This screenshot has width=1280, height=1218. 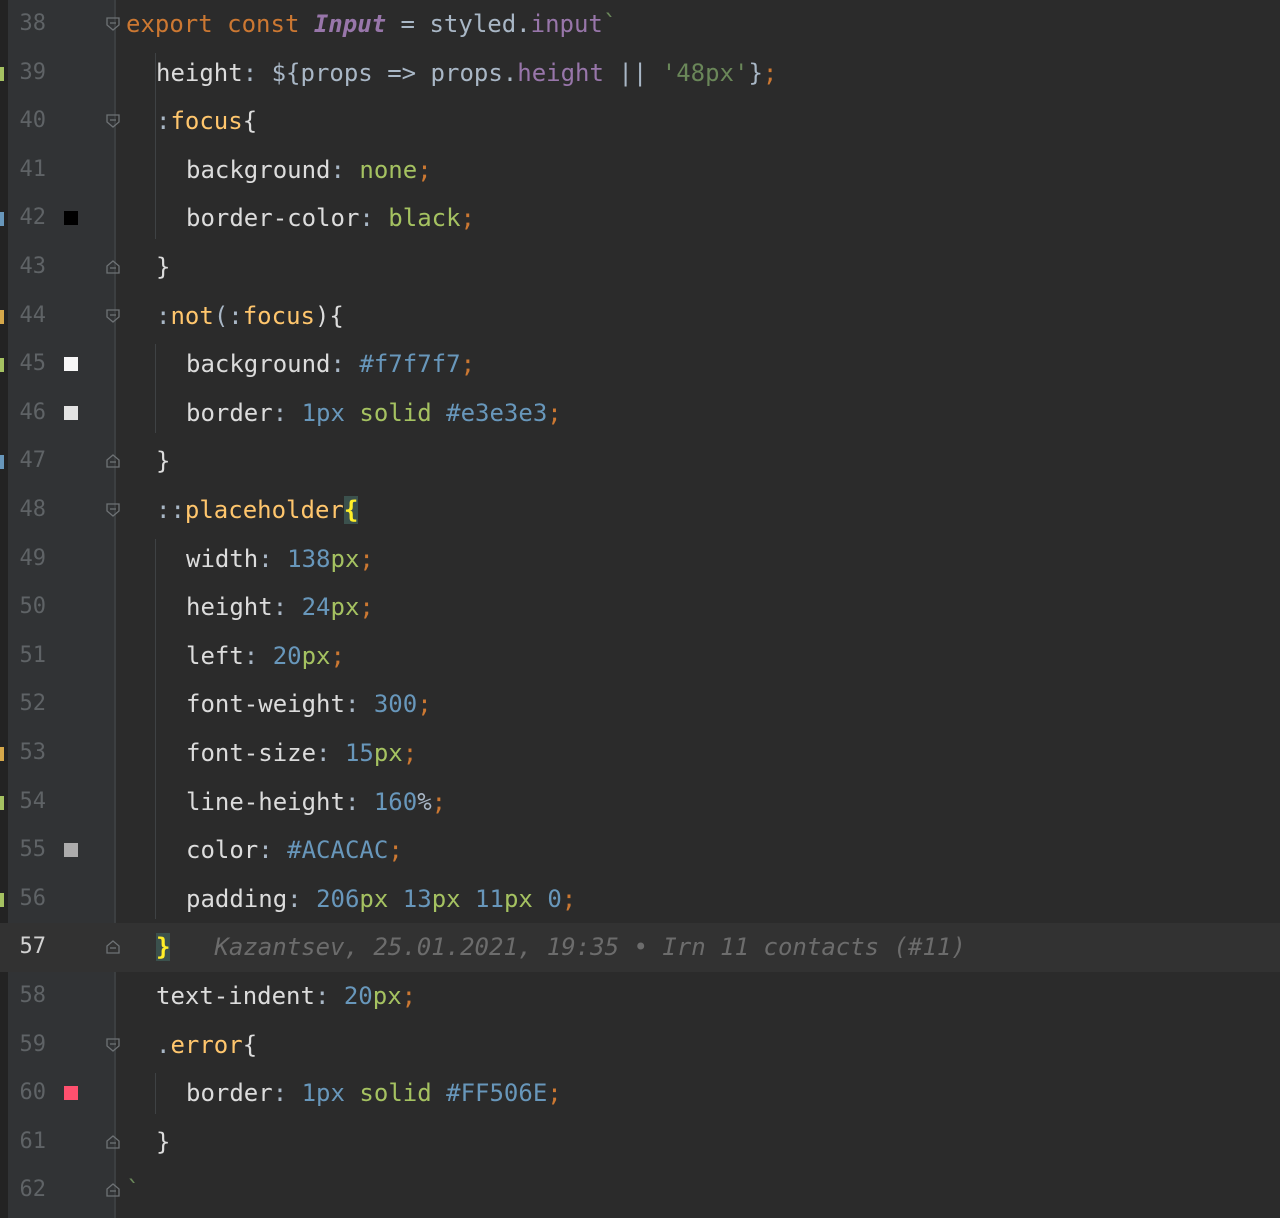 What do you see at coordinates (316, 802) in the screenshot?
I see `code-text: line-height: 160%;` at bounding box center [316, 802].